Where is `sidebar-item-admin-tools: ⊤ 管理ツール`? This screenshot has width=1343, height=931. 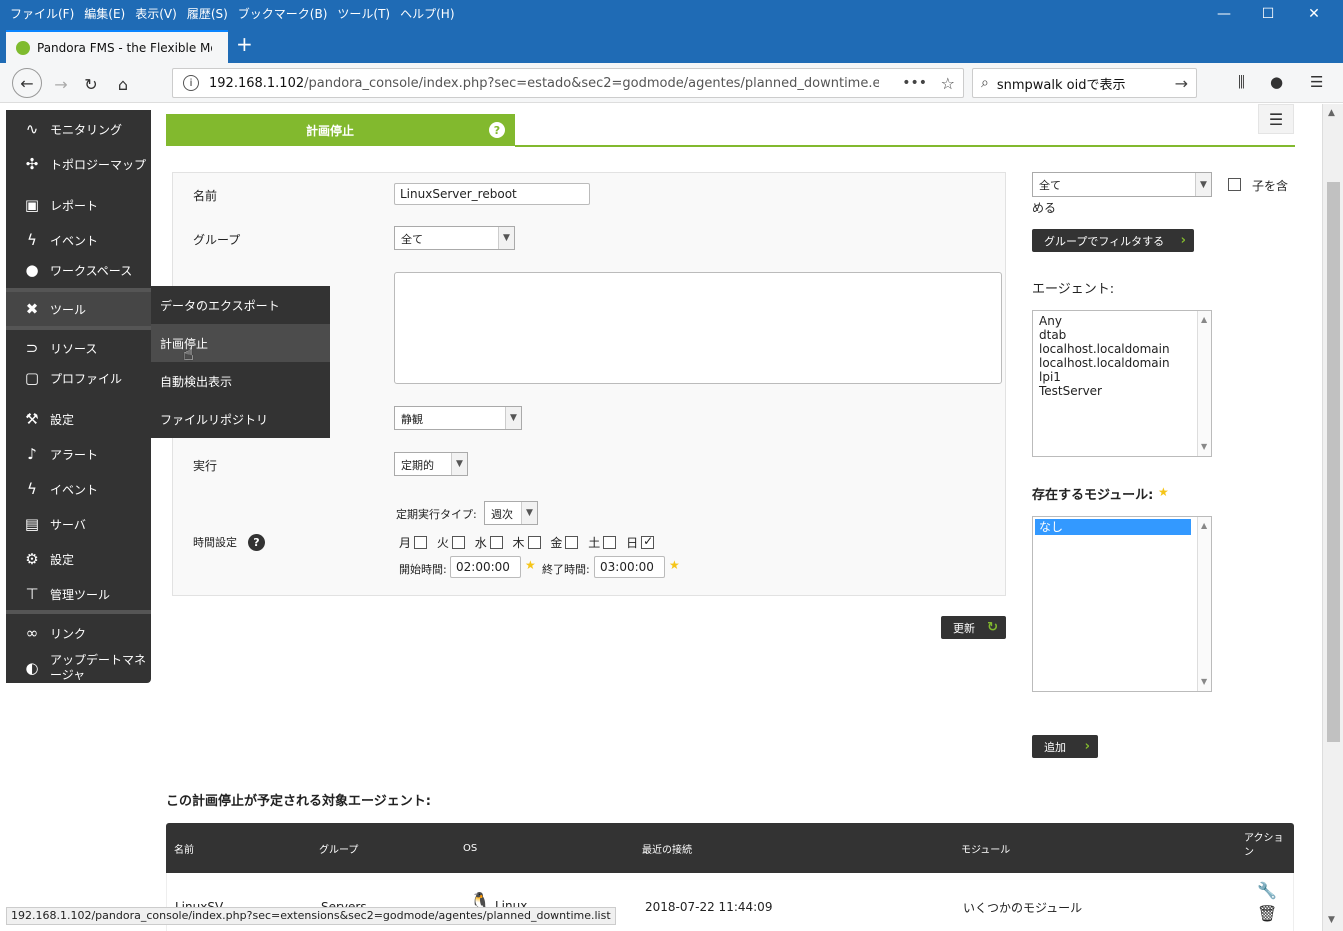 sidebar-item-admin-tools: ⊤ 管理ツール is located at coordinates (78, 594).